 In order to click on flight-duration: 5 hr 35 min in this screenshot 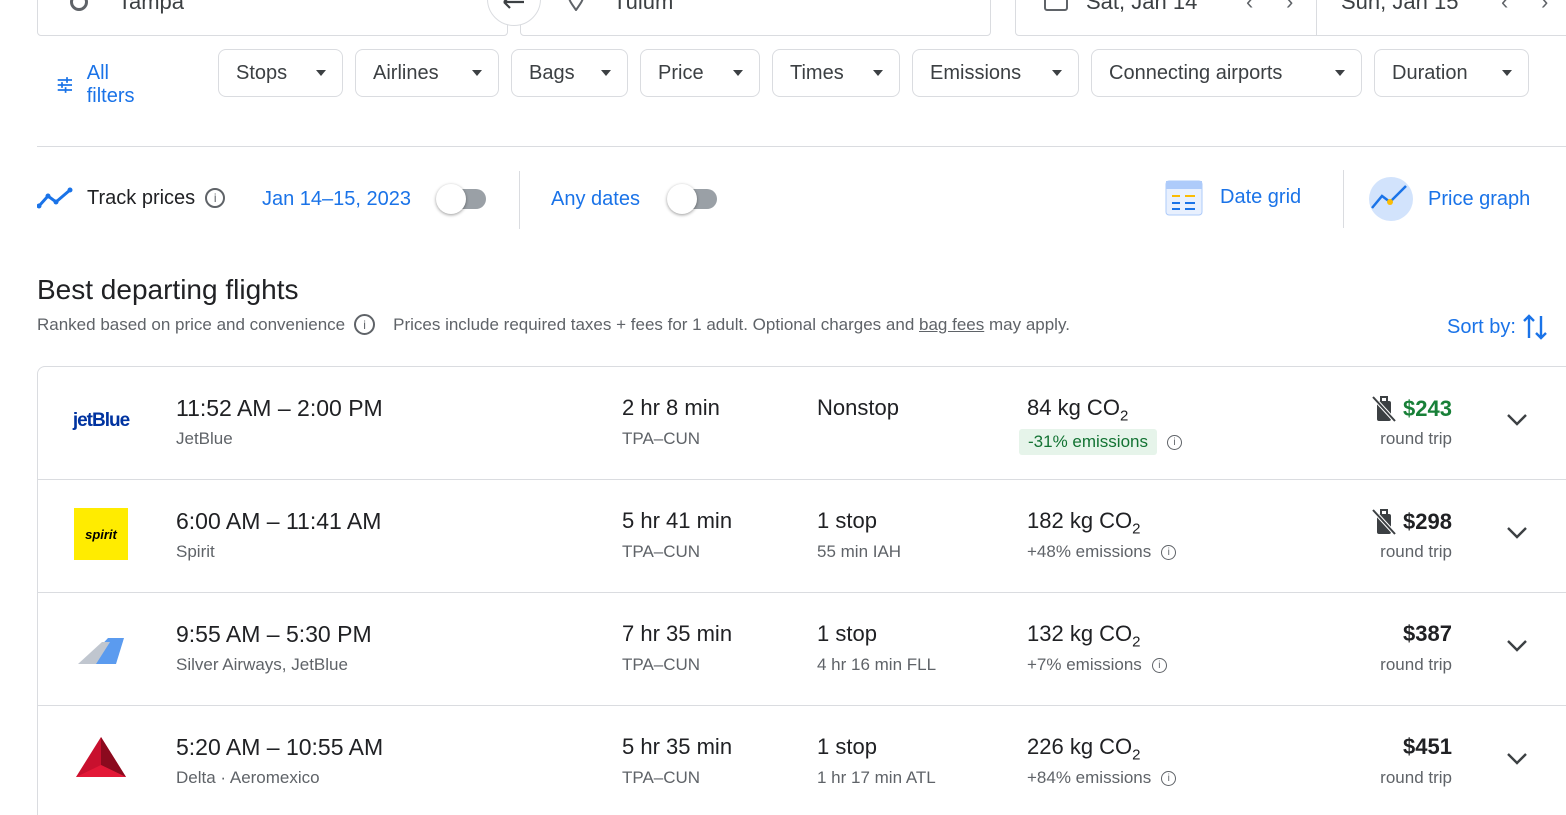, I will do `click(677, 746)`.